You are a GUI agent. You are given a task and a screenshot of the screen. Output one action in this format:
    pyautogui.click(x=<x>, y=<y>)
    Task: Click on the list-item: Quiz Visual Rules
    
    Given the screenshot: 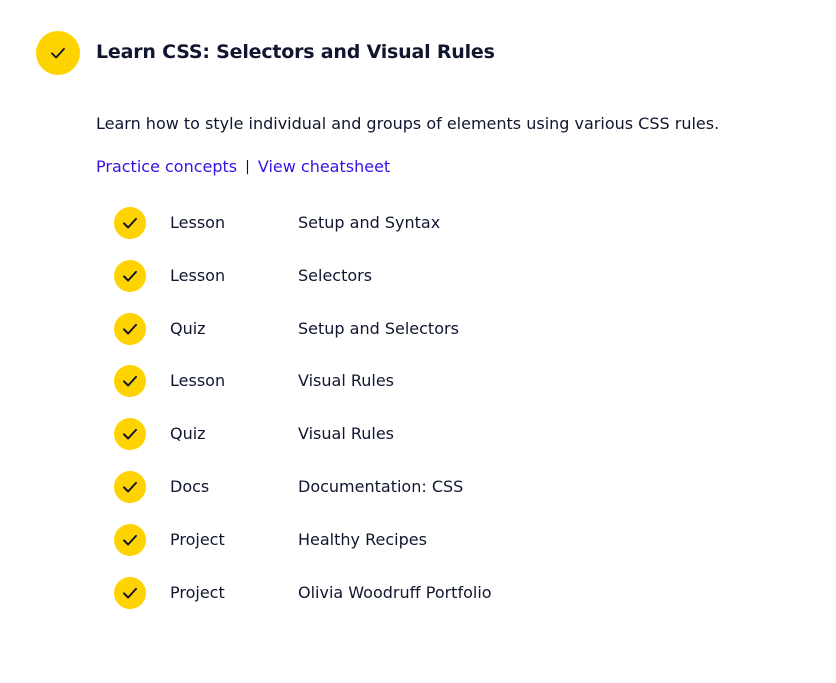 What is the action you would take?
    pyautogui.click(x=303, y=434)
    